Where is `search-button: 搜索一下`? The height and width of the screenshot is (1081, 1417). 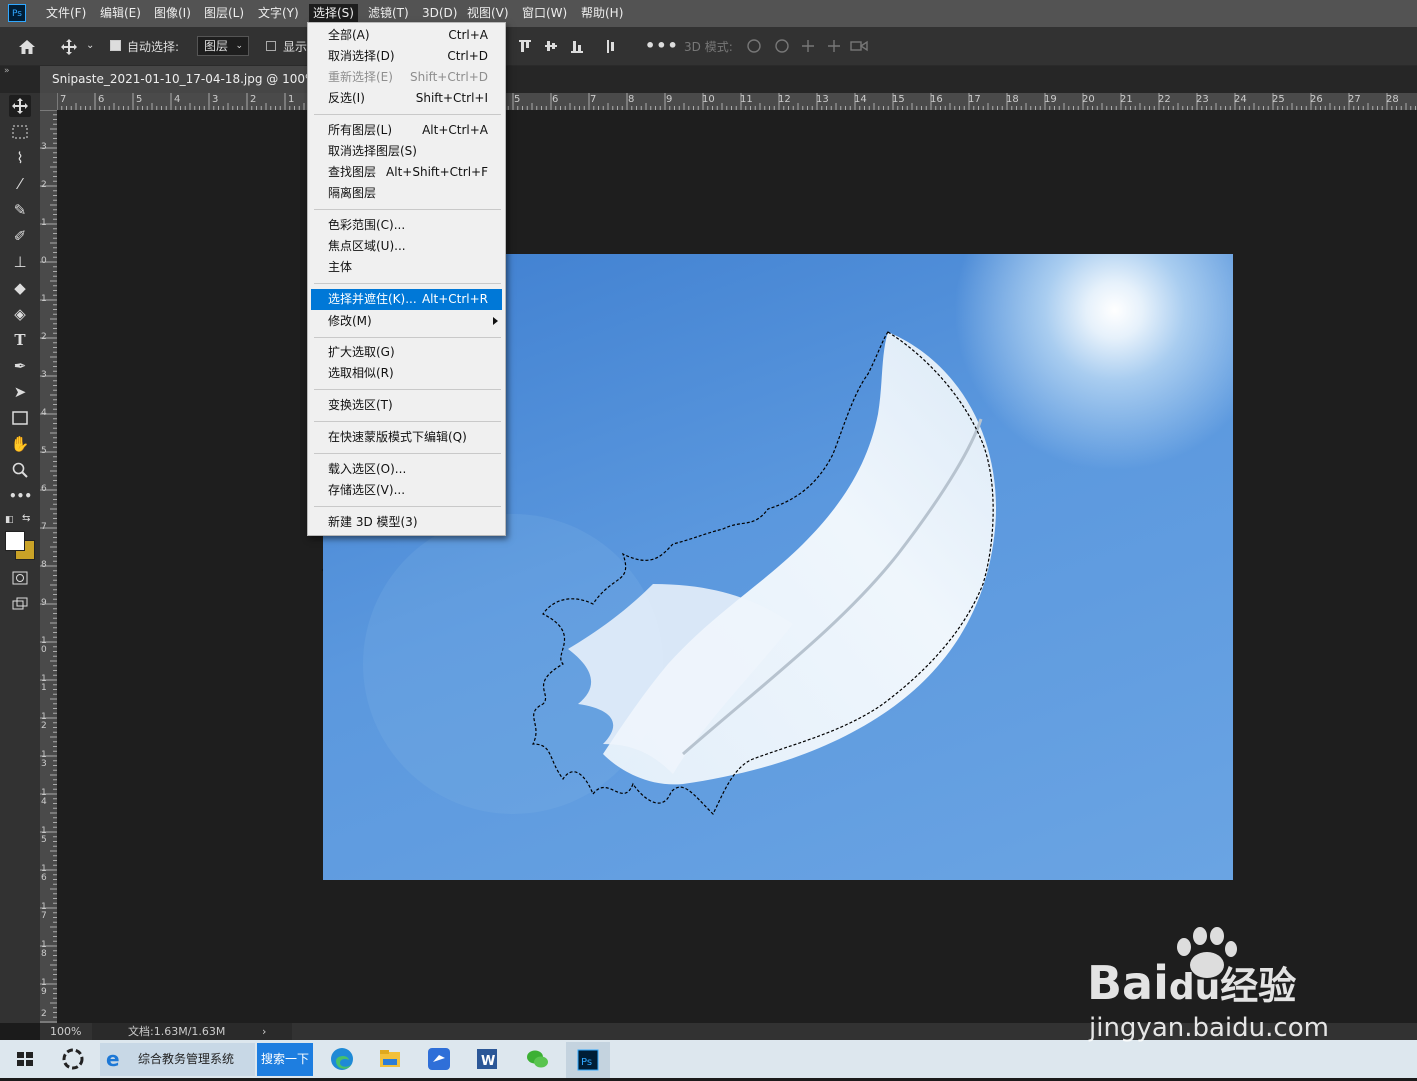 search-button: 搜索一下 is located at coordinates (285, 1059).